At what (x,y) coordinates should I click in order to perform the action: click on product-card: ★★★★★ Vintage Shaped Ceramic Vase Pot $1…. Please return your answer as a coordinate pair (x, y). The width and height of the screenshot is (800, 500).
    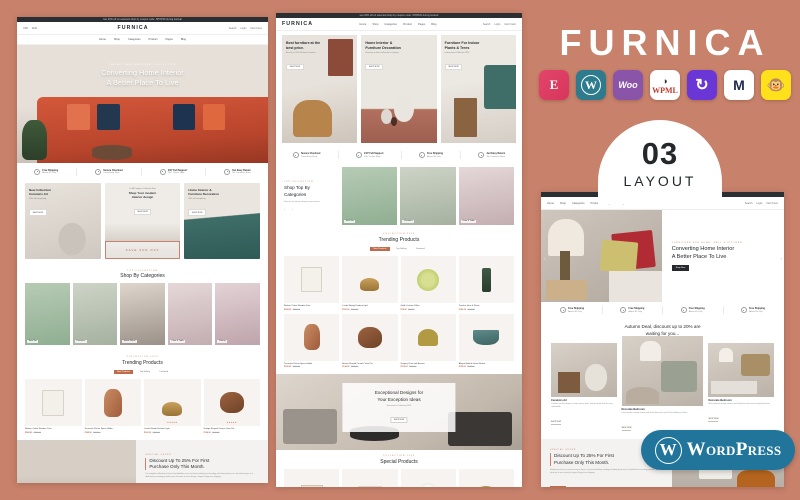
    Looking at the image, I should click on (231, 406).